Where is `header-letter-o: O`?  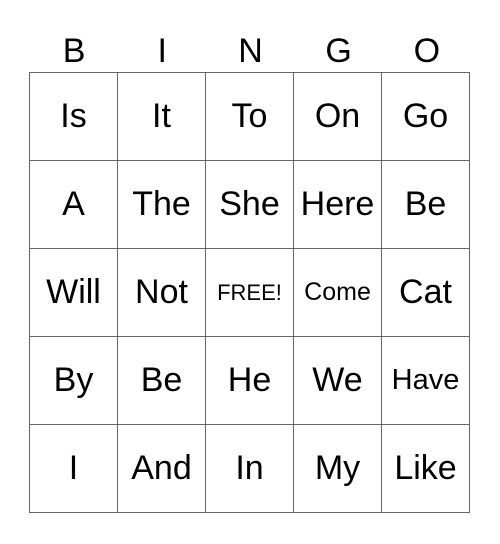 header-letter-o: O is located at coordinates (427, 51).